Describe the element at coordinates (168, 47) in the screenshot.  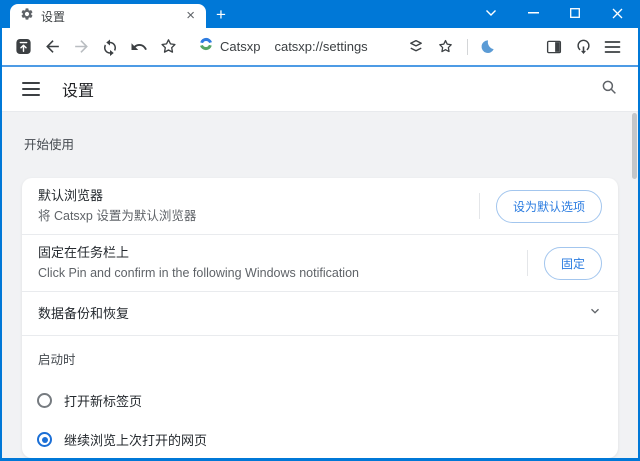
I see `favorites-star-icon` at that location.